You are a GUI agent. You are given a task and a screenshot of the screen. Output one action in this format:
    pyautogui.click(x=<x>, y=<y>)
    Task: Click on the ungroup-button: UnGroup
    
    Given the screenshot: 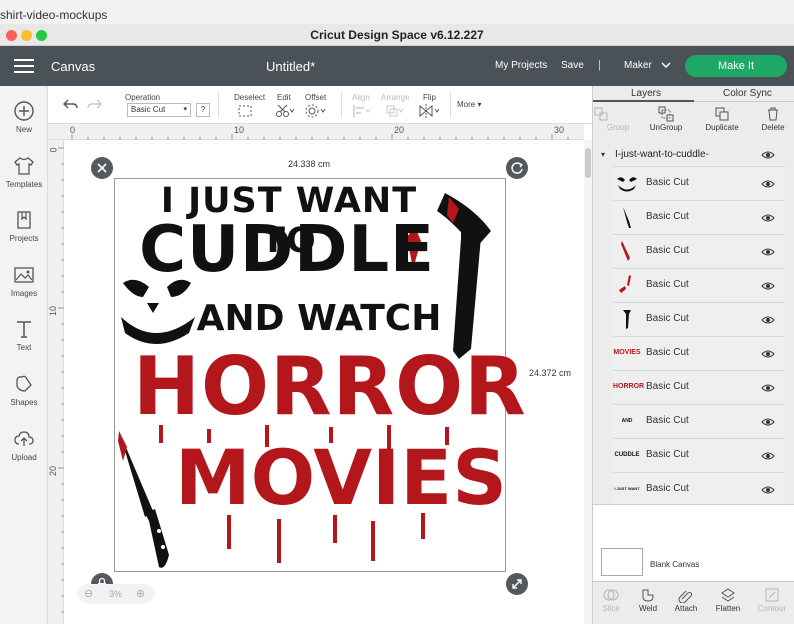 What is the action you would take?
    pyautogui.click(x=666, y=119)
    